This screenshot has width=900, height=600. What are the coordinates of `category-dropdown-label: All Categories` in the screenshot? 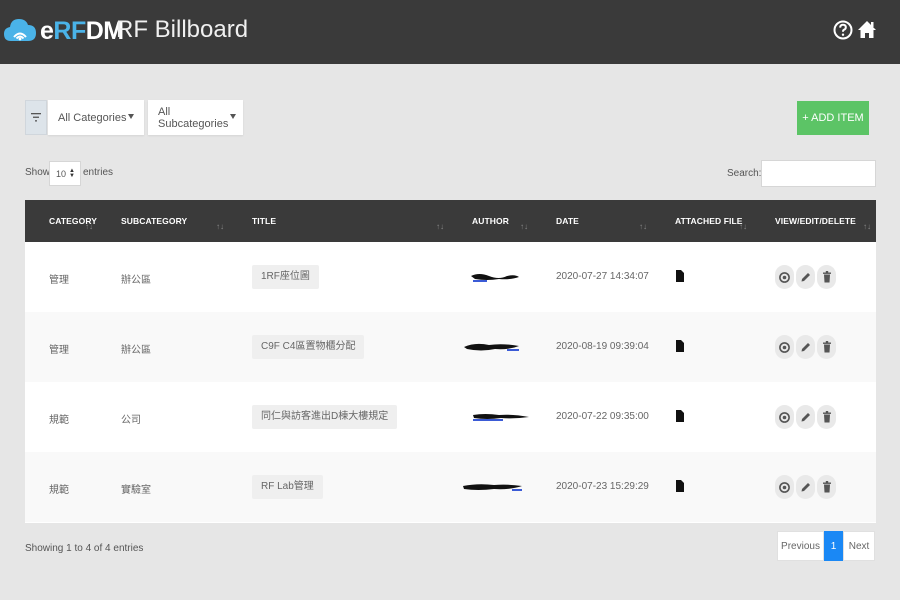 It's located at (92, 117).